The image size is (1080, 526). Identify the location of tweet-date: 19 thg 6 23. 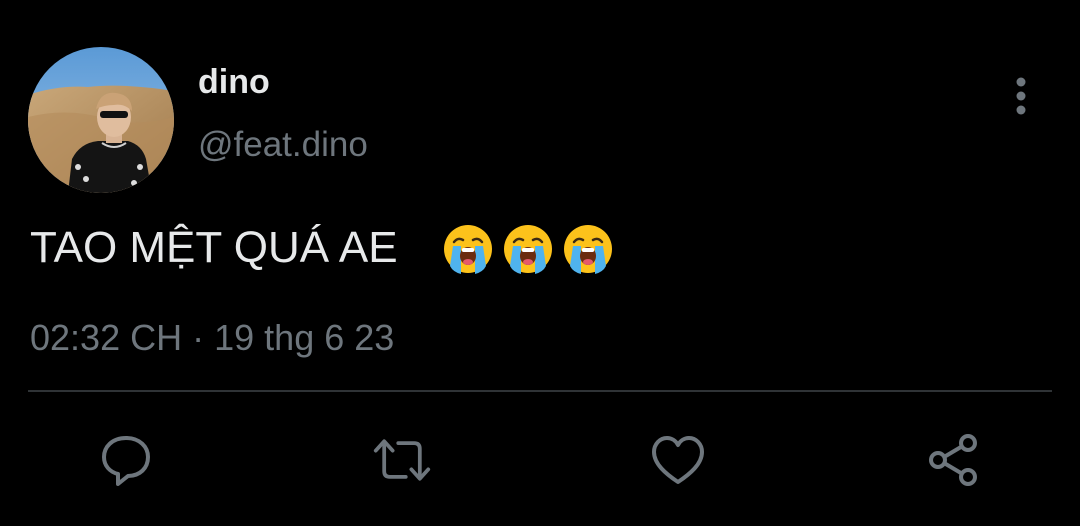
(304, 337).